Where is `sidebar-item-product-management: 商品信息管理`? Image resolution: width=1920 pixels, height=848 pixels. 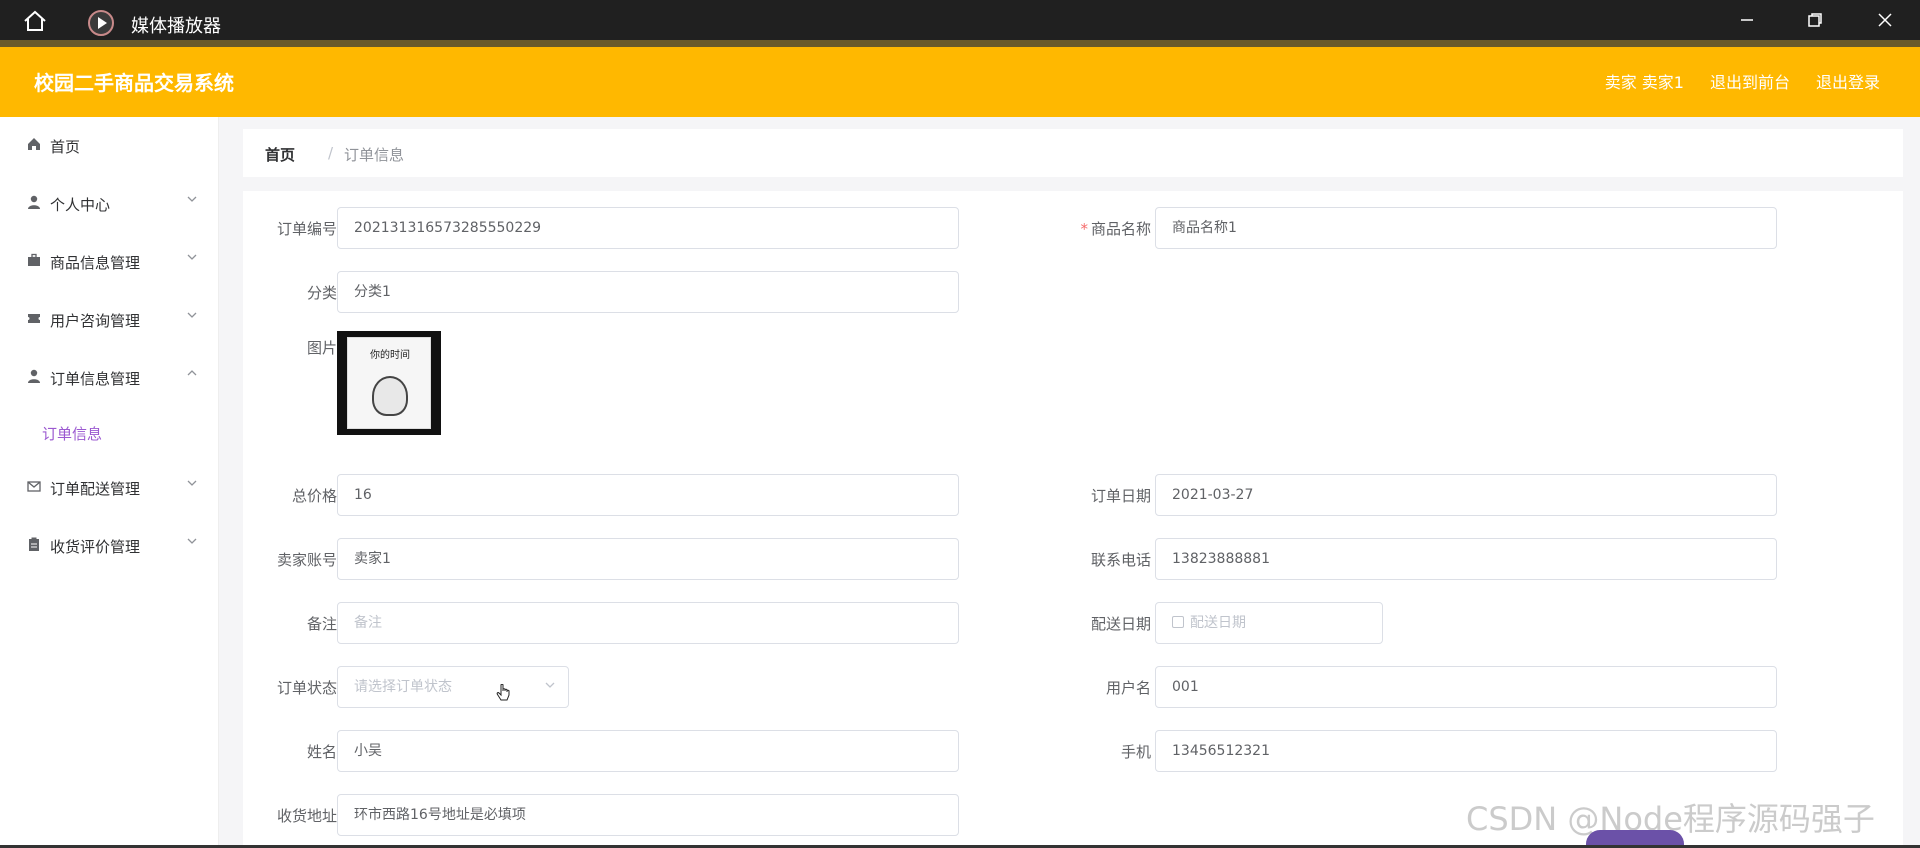 sidebar-item-product-management: 商品信息管理 is located at coordinates (109, 262).